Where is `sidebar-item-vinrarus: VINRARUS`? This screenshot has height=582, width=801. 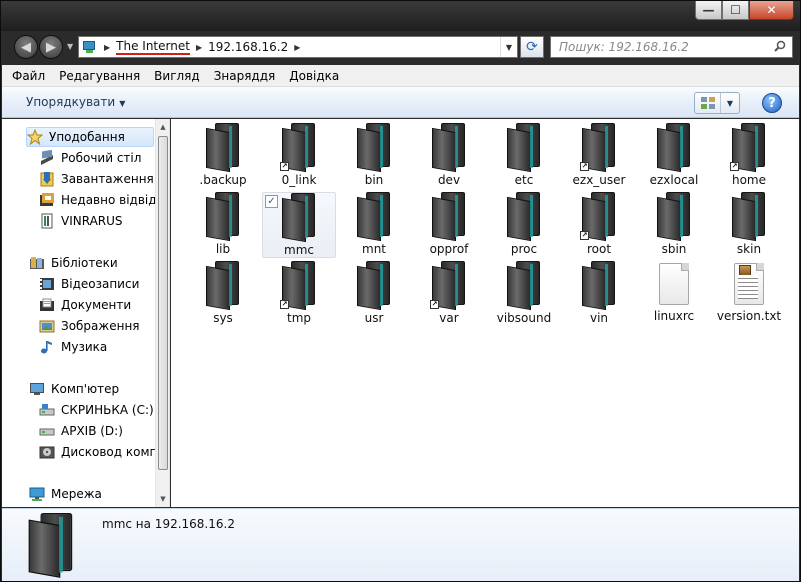
sidebar-item-vinrarus: VINRARUS is located at coordinates (104, 221).